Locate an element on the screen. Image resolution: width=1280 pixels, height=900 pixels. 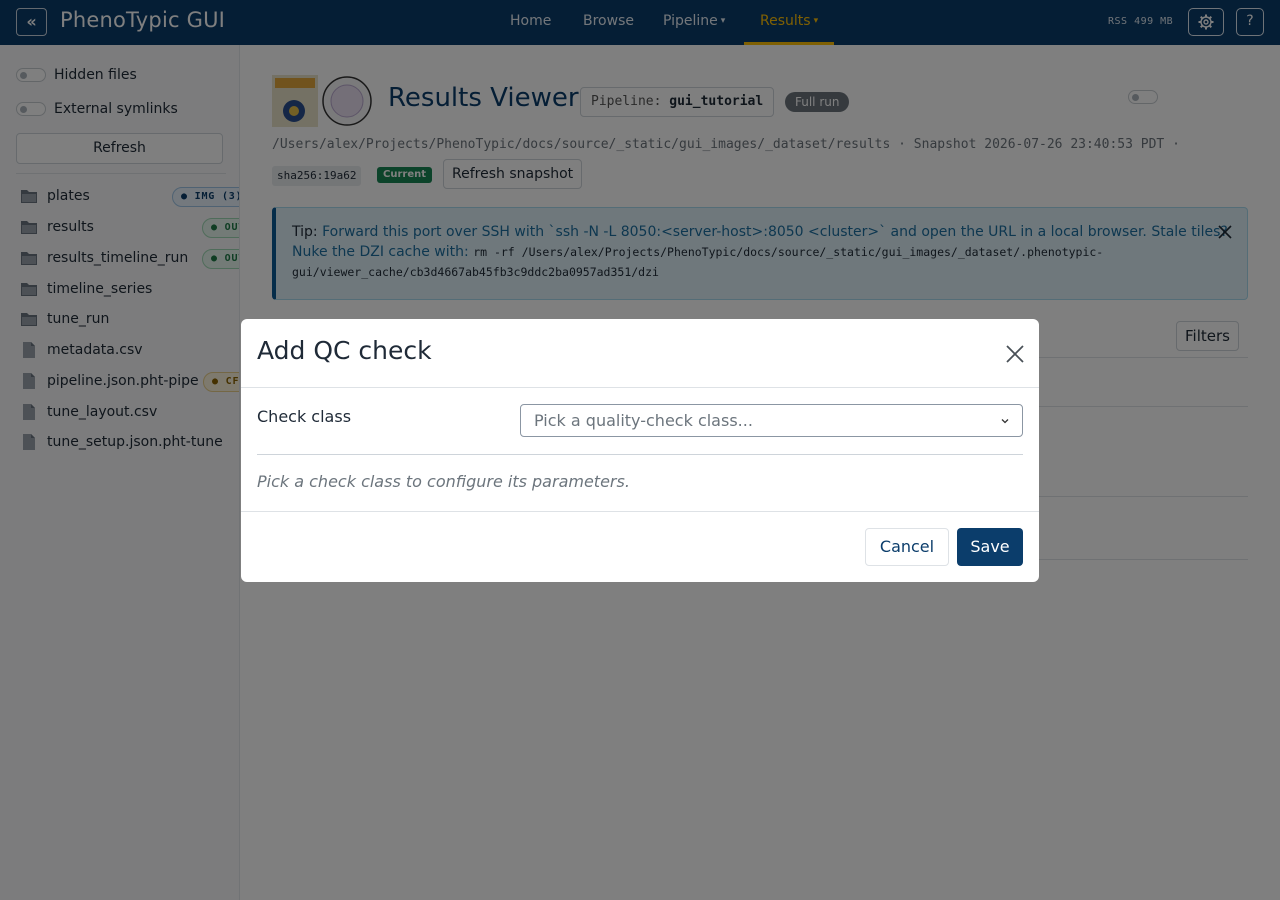
cancel-button: Cancel is located at coordinates (907, 547).